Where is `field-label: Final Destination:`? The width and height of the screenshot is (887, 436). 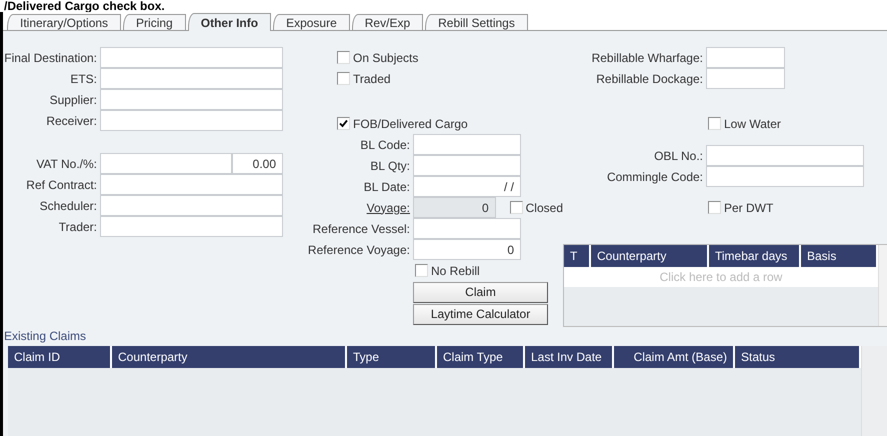
field-label: Final Destination: is located at coordinates (50, 57).